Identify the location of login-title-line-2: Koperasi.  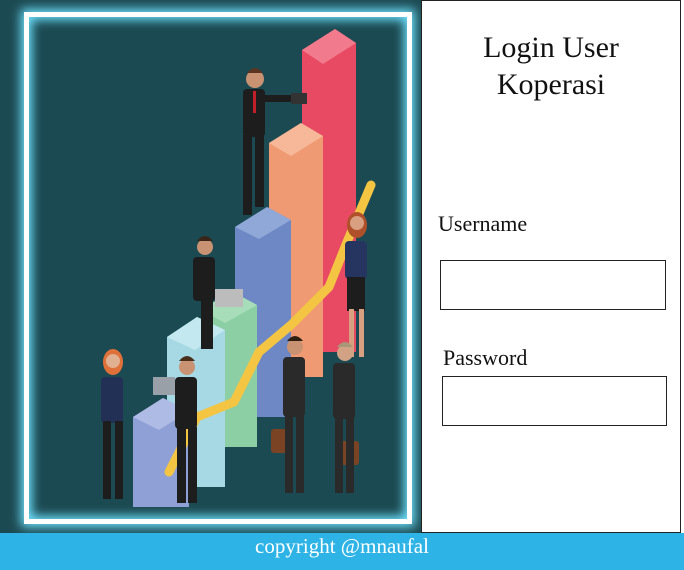
(551, 84).